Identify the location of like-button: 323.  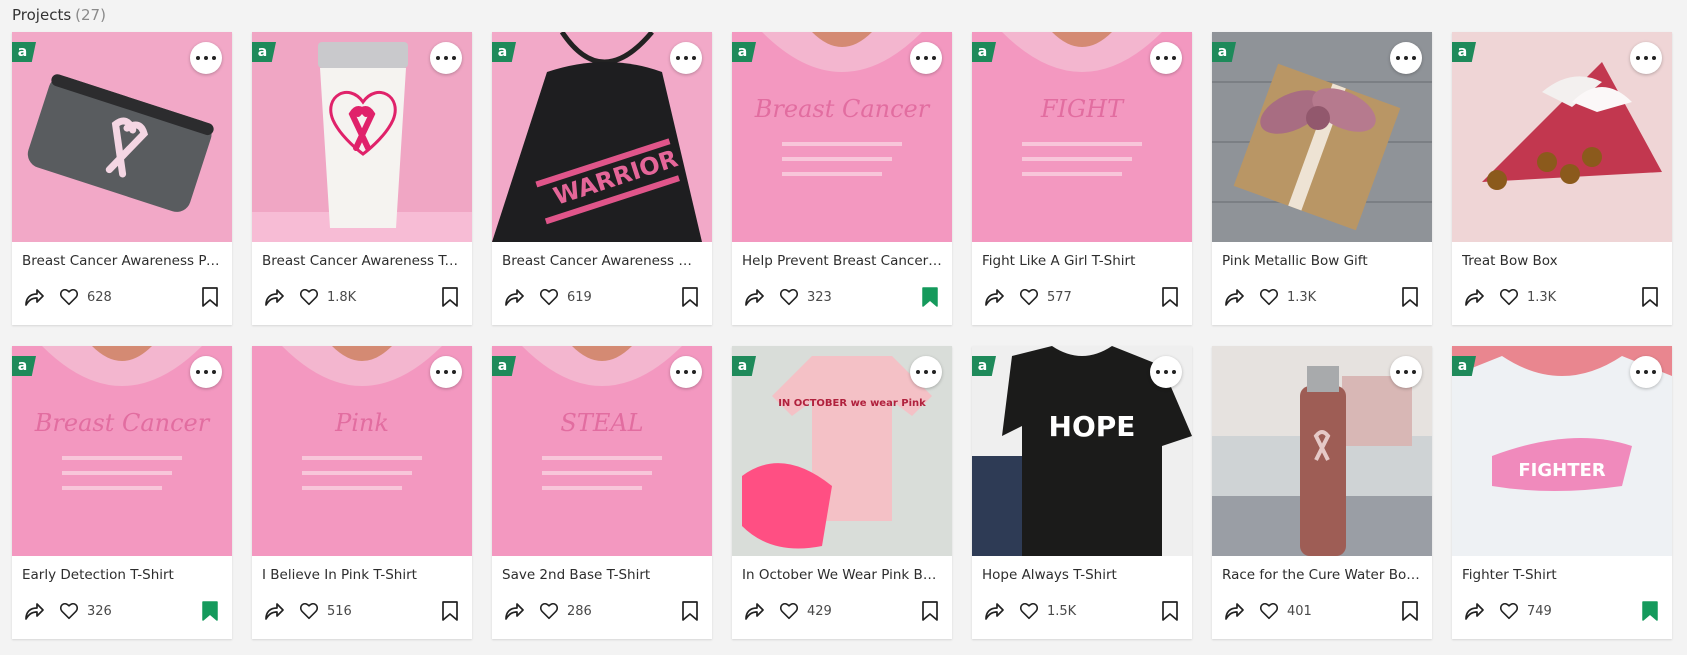
(805, 297).